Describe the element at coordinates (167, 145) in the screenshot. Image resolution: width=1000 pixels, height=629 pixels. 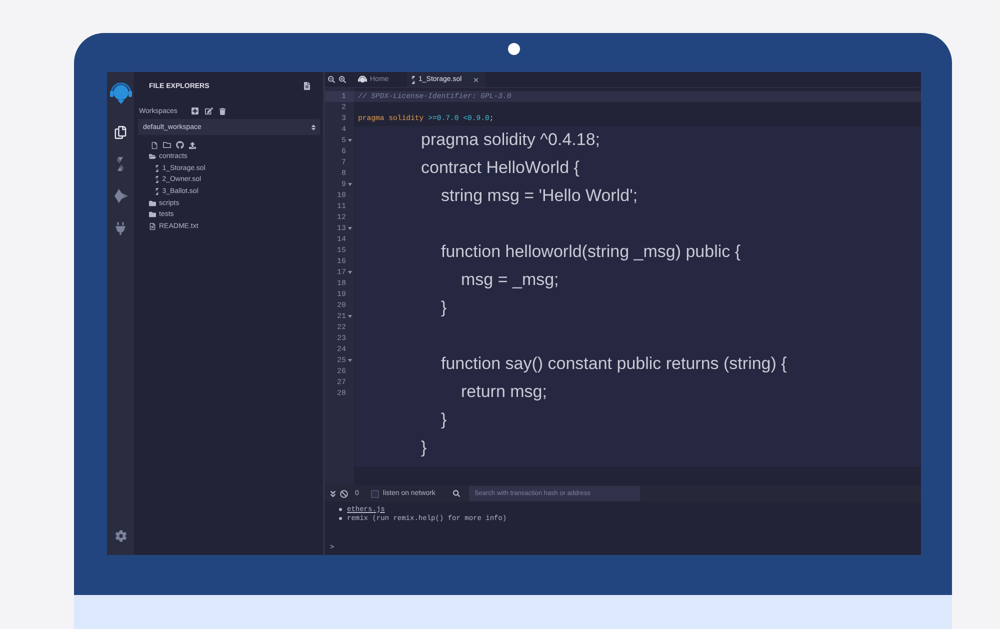
I see `new-folder-icon` at that location.